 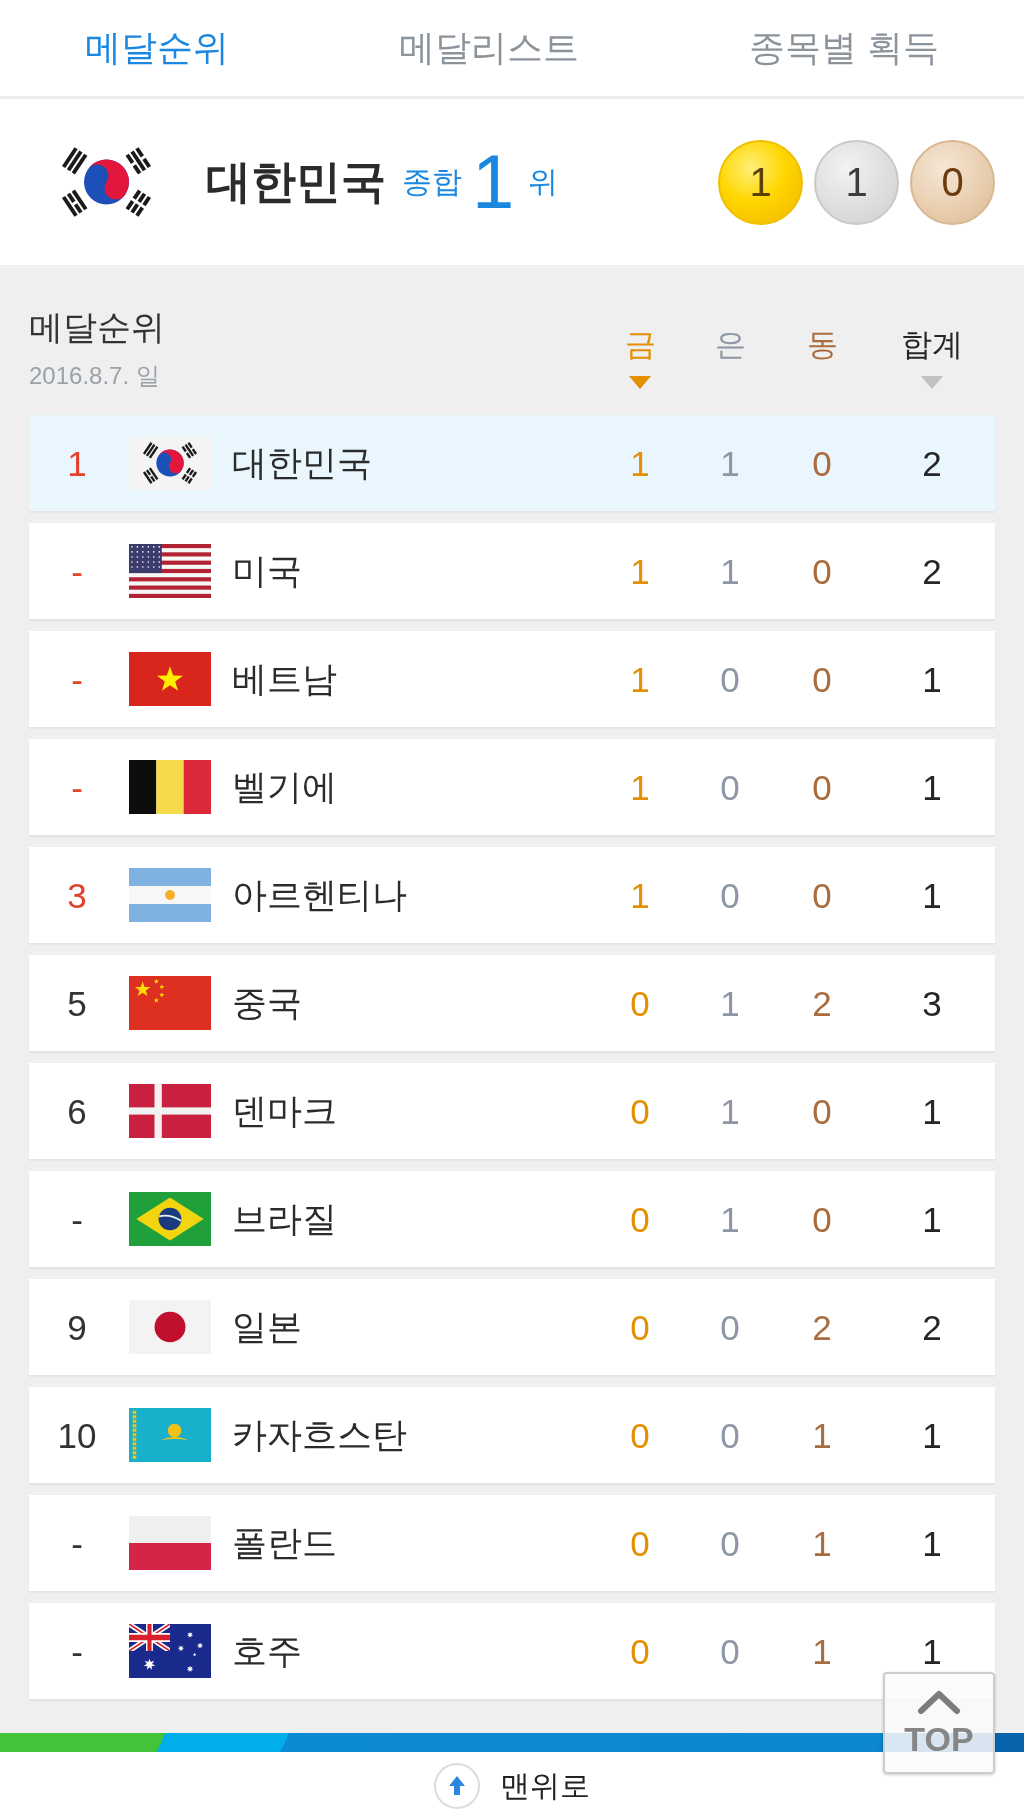 What do you see at coordinates (512, 571) in the screenshot?
I see `standings-row: - 미국 1 1 0 2` at bounding box center [512, 571].